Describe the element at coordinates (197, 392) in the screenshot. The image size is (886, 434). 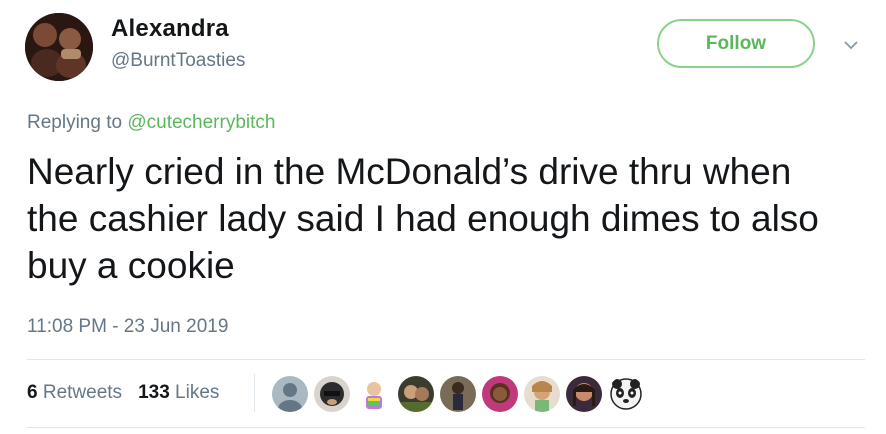
I see `likes-label: Likes` at that location.